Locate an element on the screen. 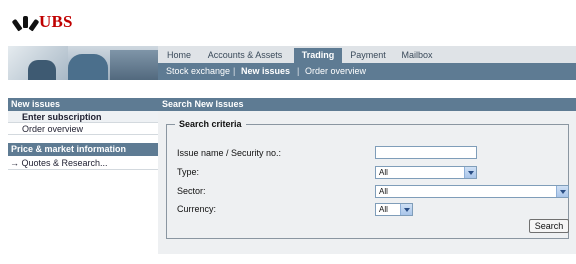 The width and height of the screenshot is (576, 264). sidebar-item-order-overview: Order overview is located at coordinates (83, 129).